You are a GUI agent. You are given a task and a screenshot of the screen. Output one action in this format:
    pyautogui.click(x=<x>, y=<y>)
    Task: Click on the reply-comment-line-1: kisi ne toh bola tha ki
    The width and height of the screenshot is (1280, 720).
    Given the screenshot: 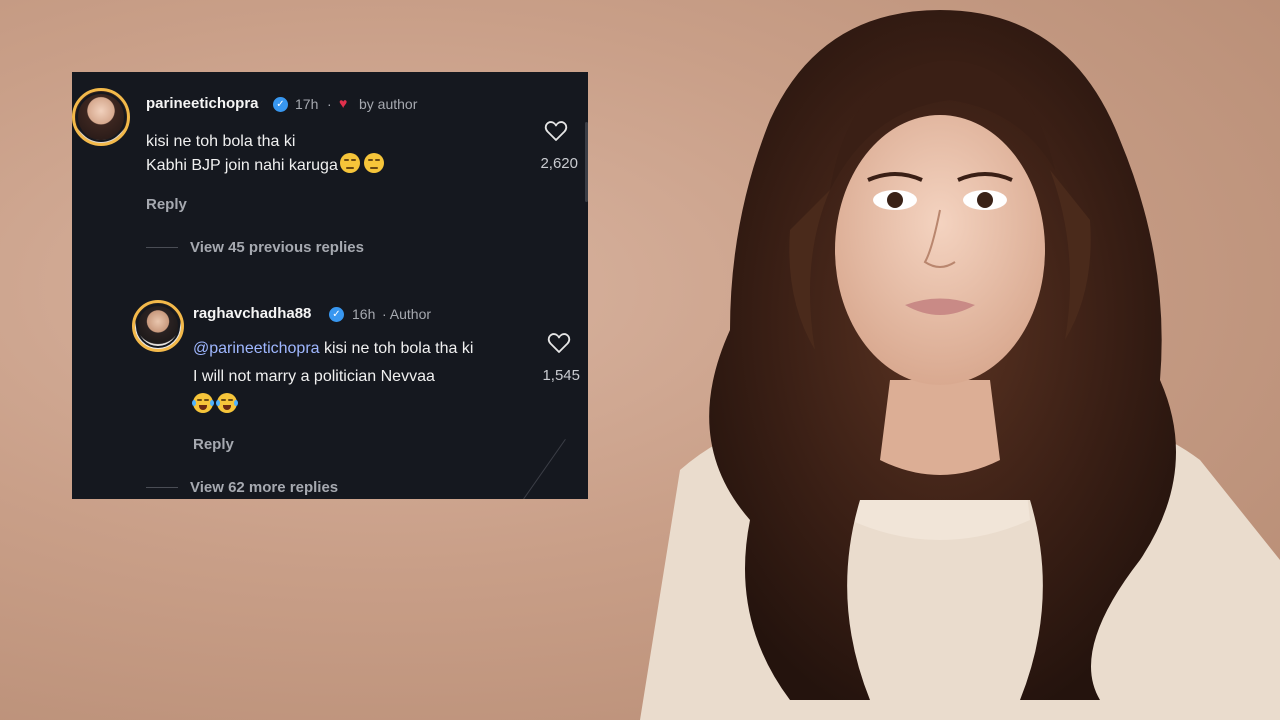 What is the action you would take?
    pyautogui.click(x=399, y=348)
    